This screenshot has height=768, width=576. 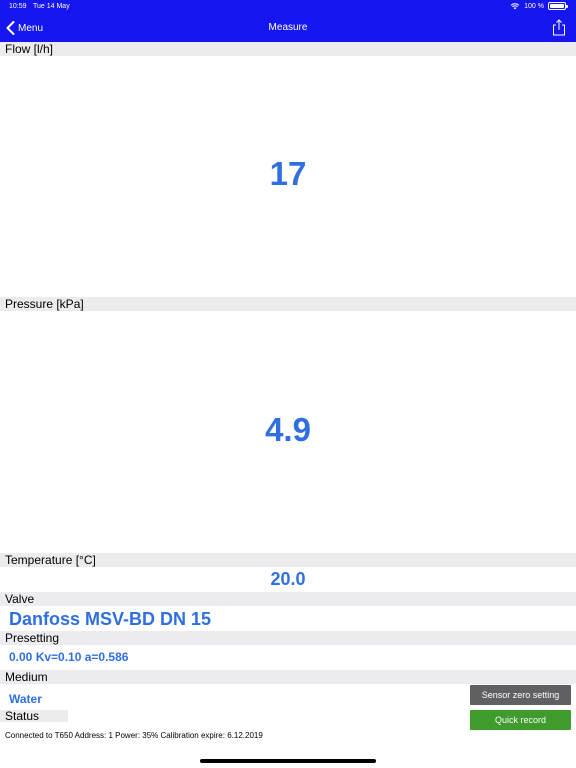 What do you see at coordinates (515, 6) in the screenshot?
I see `wifi-icon` at bounding box center [515, 6].